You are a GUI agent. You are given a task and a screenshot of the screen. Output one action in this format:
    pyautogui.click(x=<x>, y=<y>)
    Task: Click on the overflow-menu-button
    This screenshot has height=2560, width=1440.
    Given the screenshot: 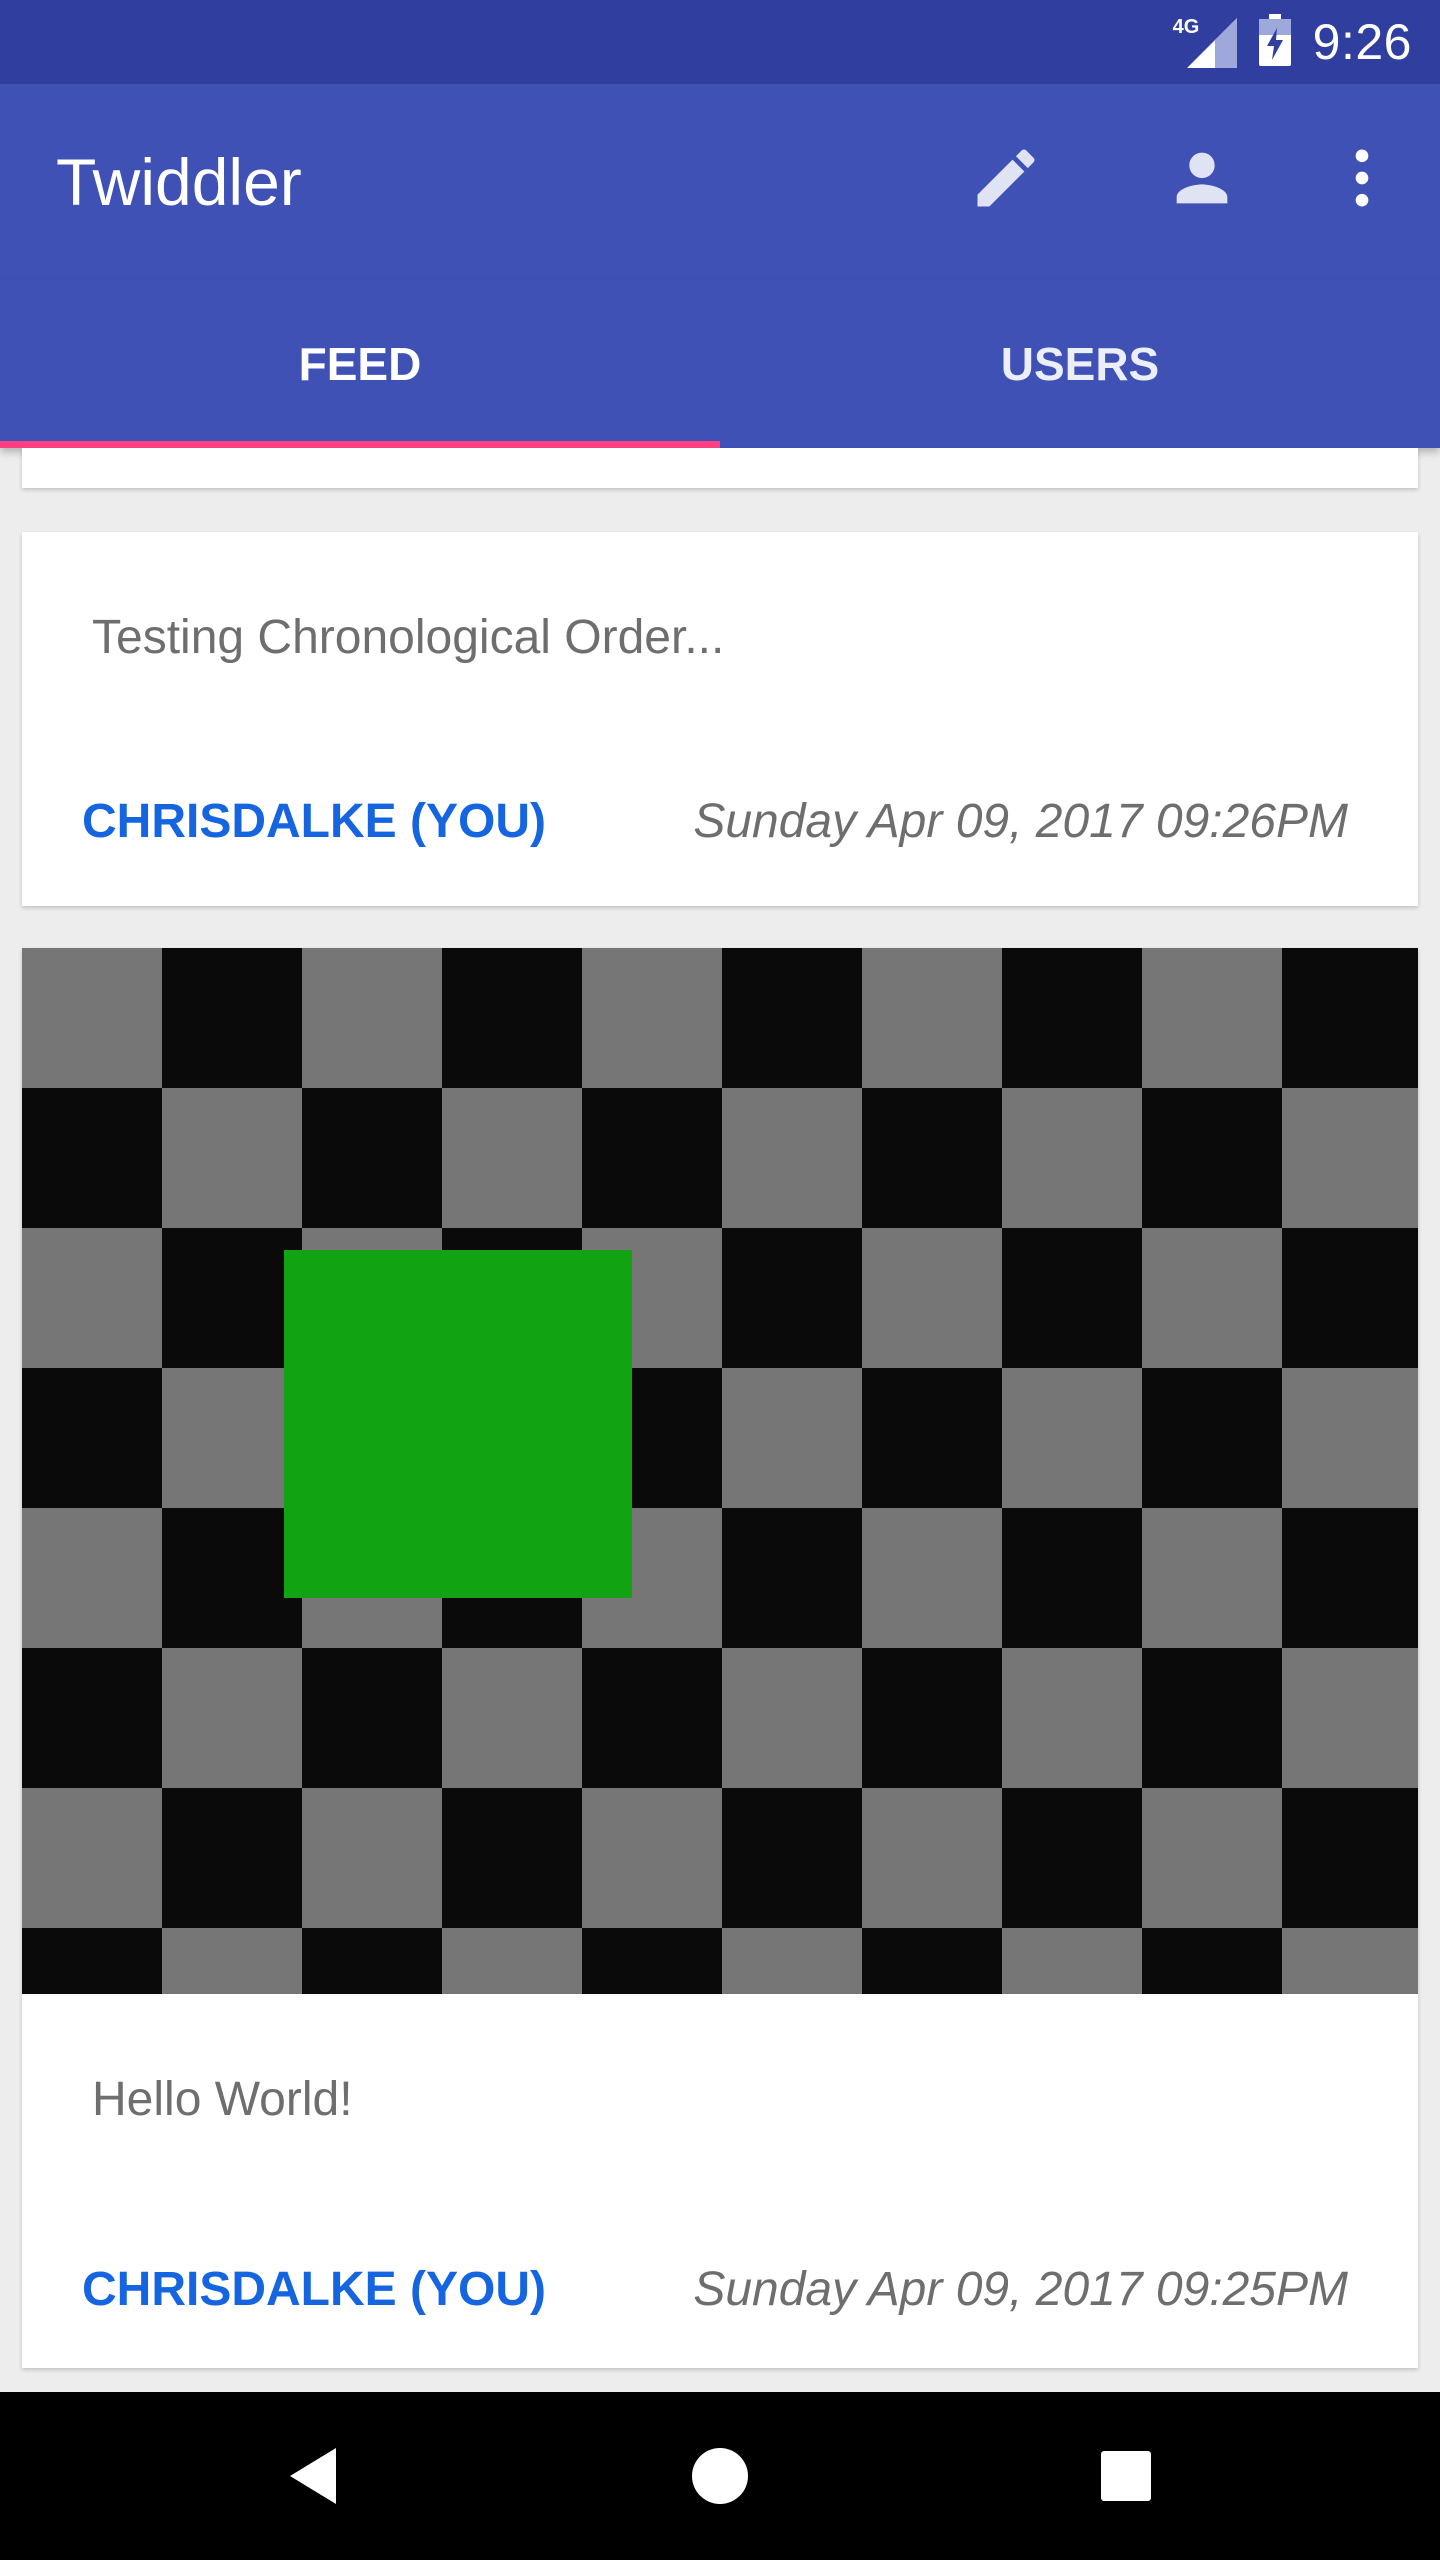 What is the action you would take?
    pyautogui.click(x=1362, y=178)
    